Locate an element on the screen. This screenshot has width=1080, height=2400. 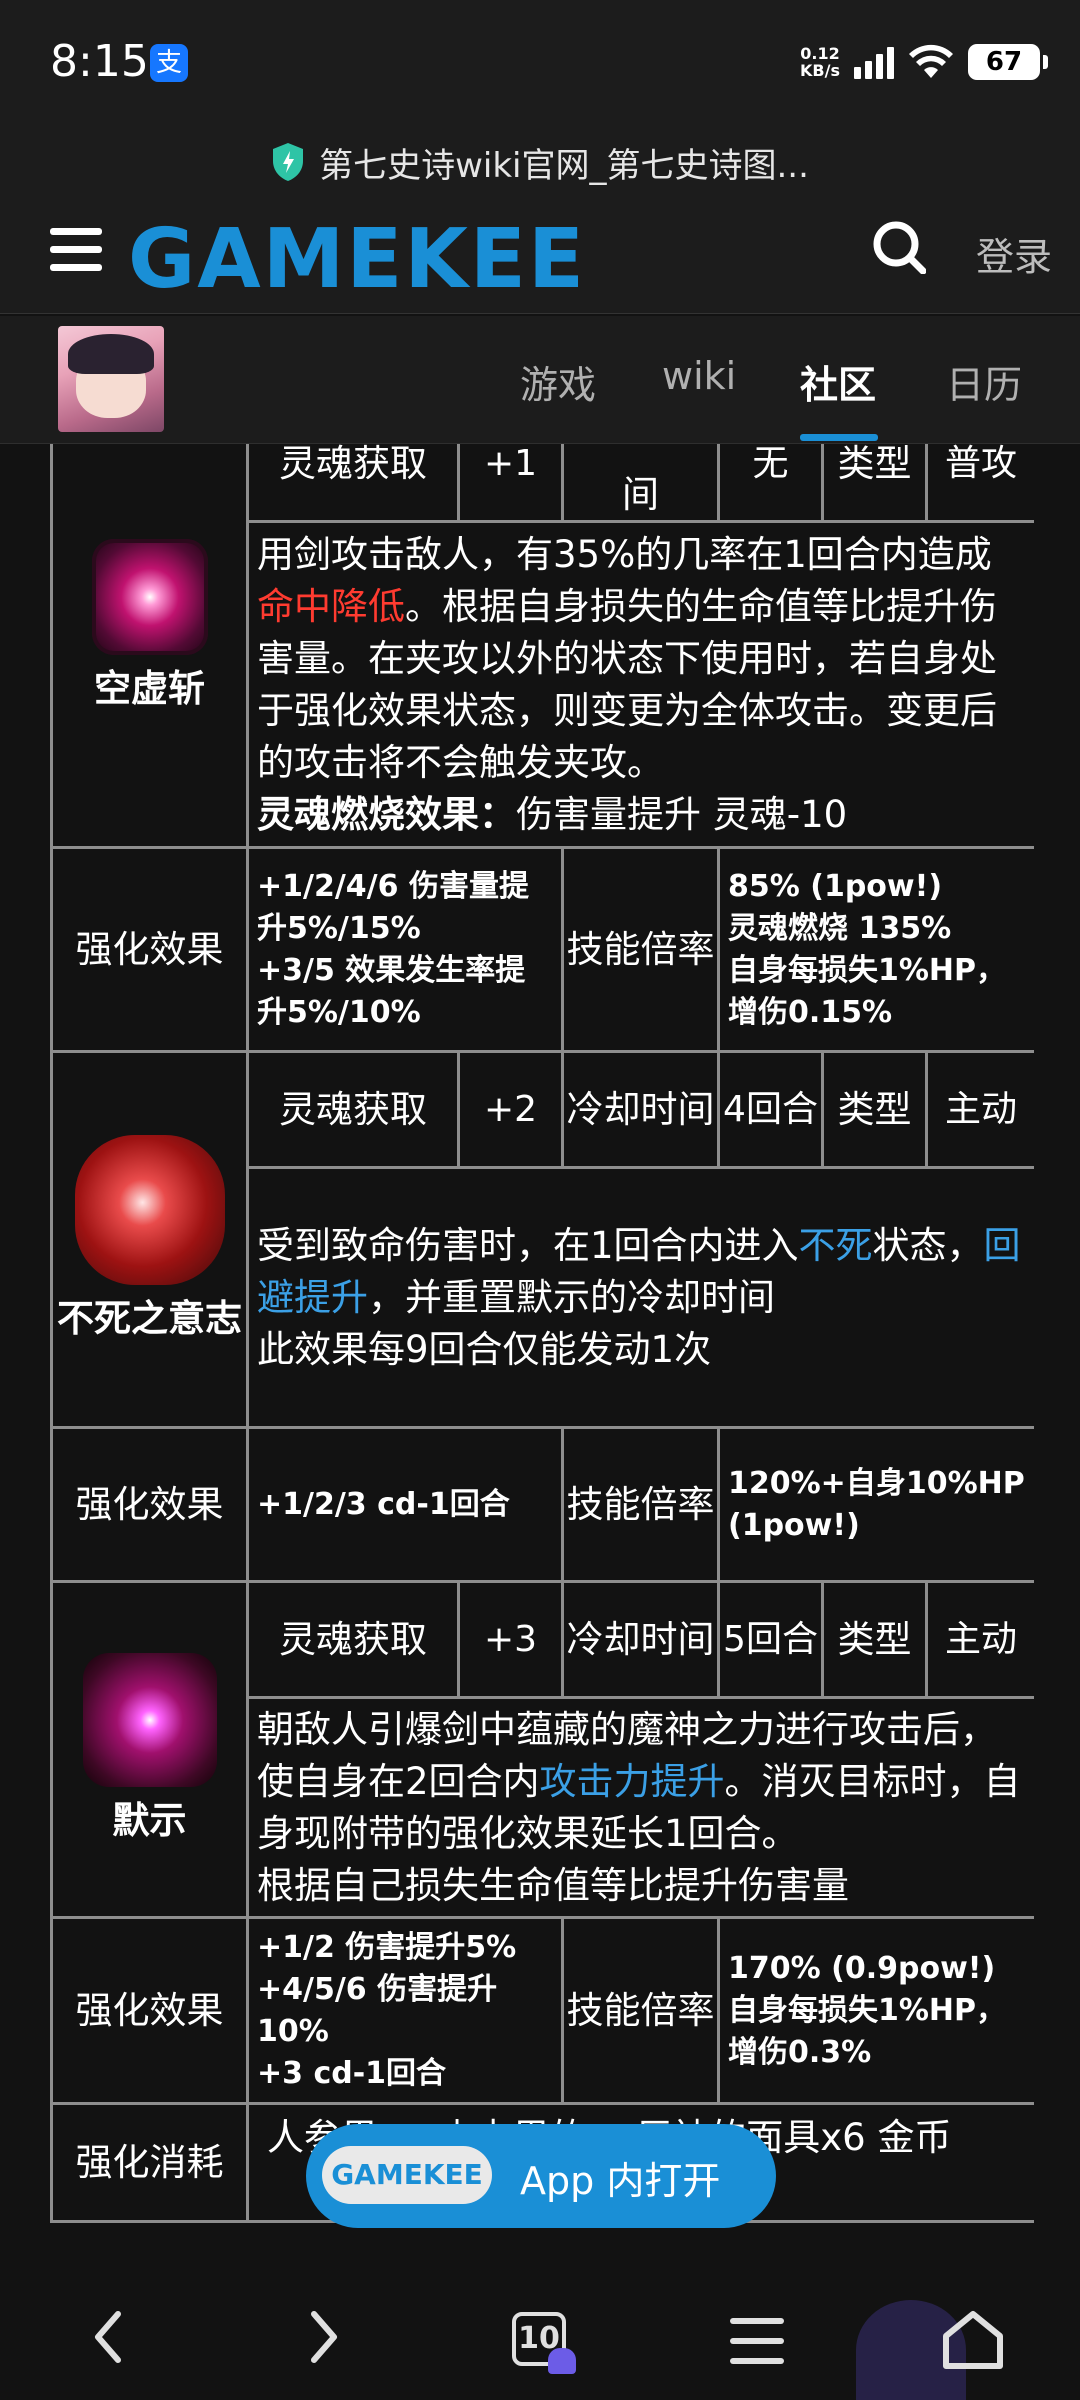
multiplier-line: 85% (1pow!) is located at coordinates (835, 886).